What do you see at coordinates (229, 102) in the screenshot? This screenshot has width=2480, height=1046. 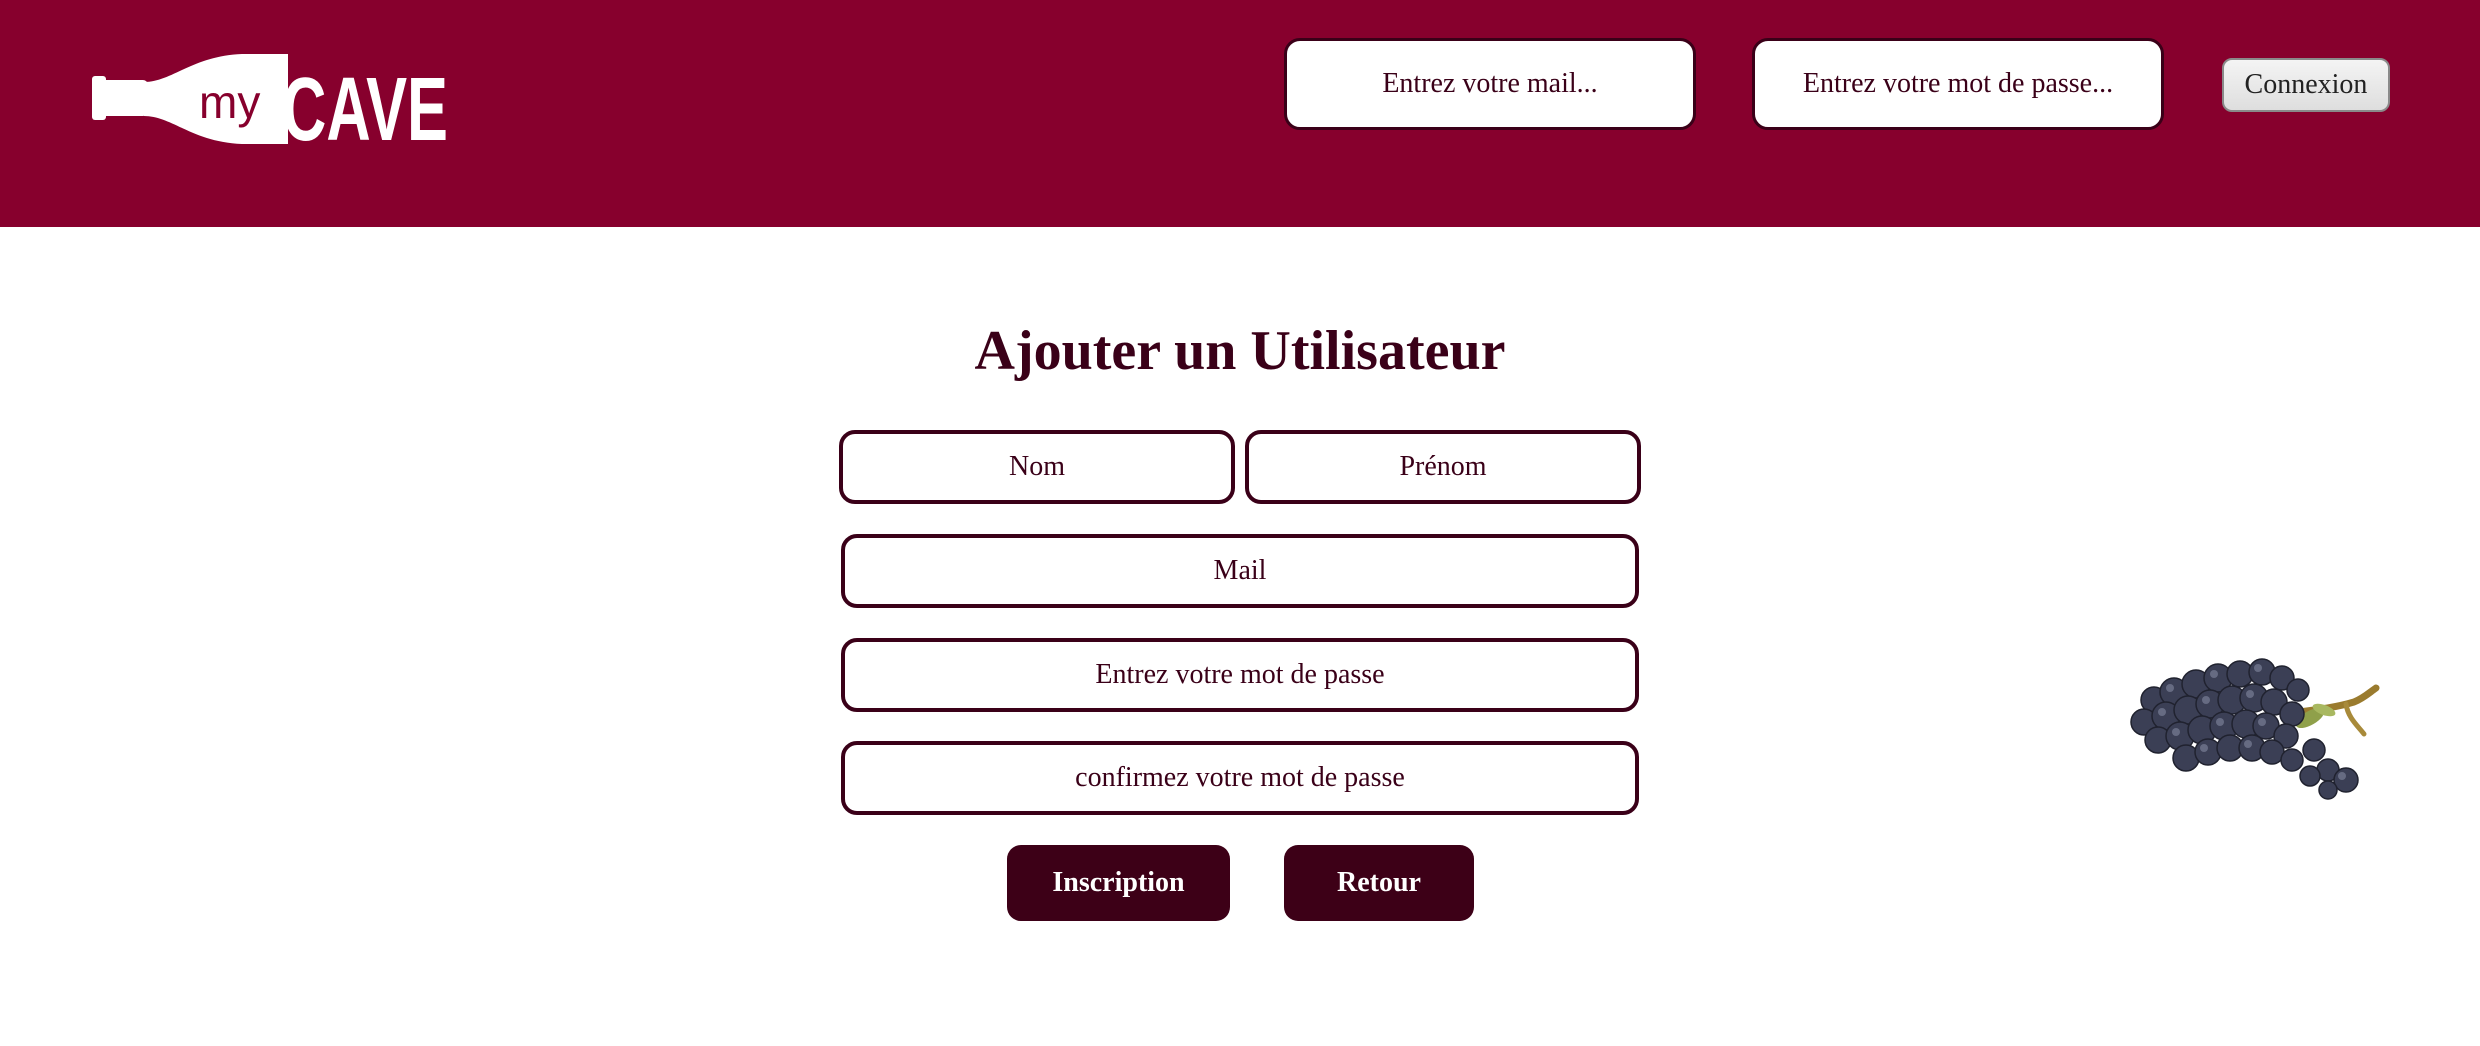 I see `logo-prefix: my` at bounding box center [229, 102].